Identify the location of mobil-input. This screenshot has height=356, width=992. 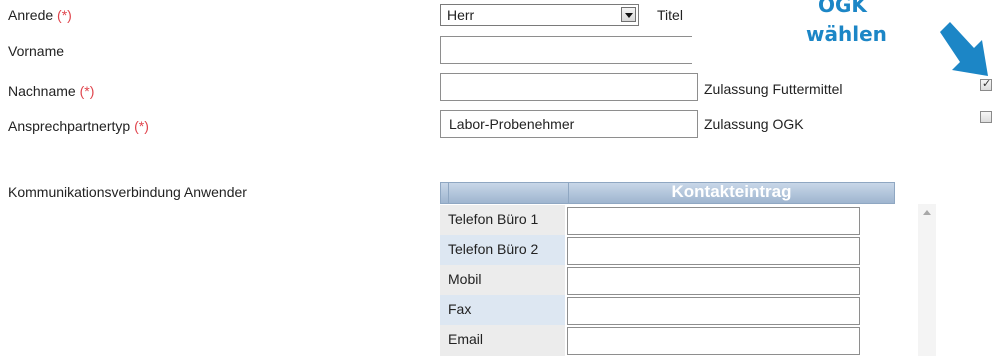
(713, 281).